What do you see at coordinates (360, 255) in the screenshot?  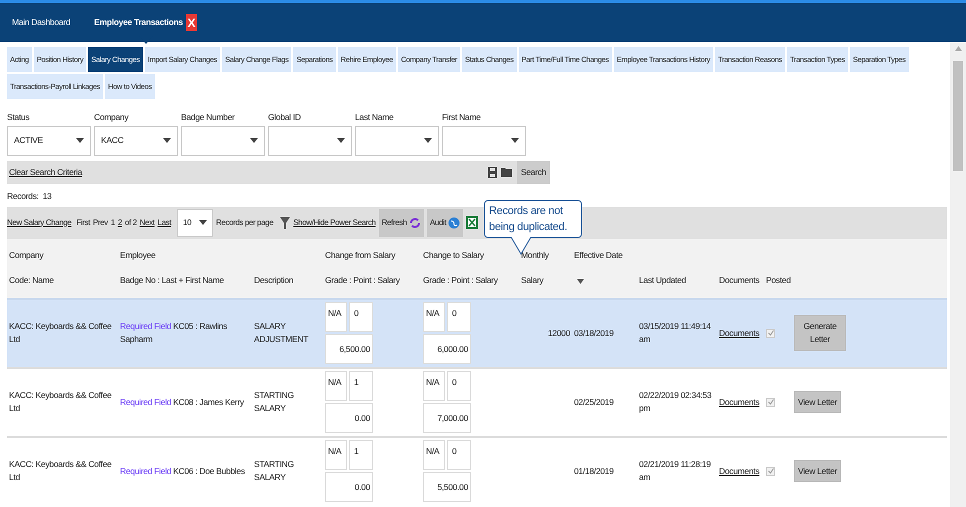 I see `column-header: Change from Salary` at bounding box center [360, 255].